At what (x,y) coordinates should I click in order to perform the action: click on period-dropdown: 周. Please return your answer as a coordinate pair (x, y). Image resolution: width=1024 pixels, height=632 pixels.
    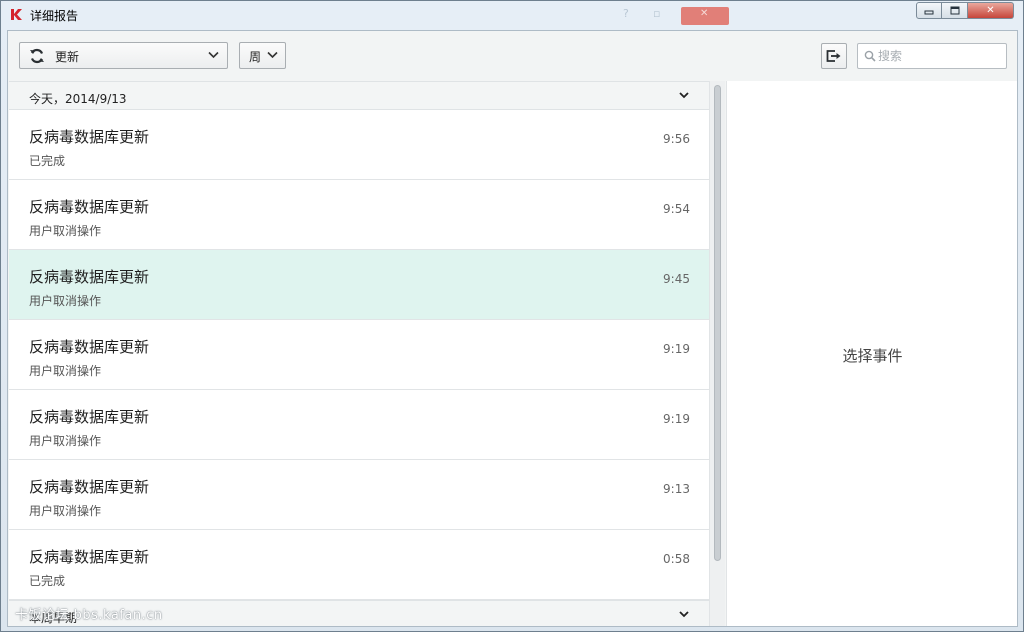
    Looking at the image, I should click on (262, 55).